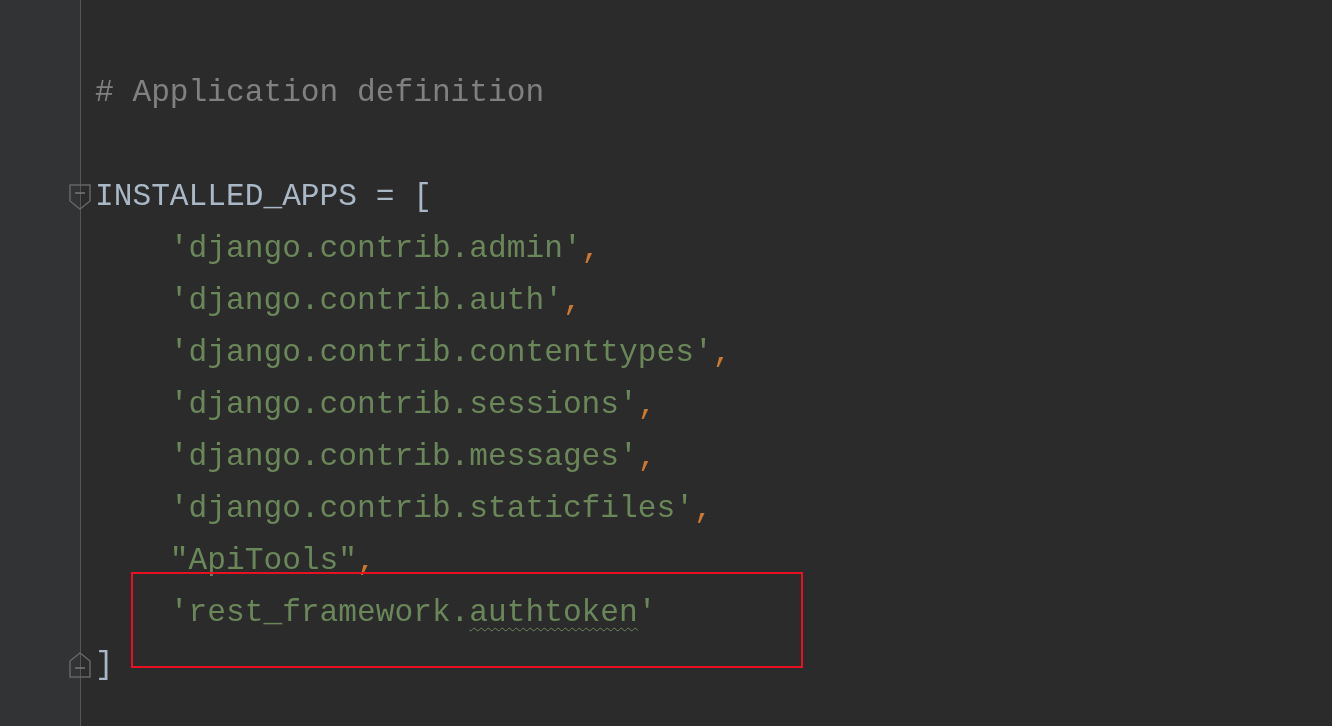 This screenshot has width=1332, height=726. I want to click on code-line: # Application definition, so click(320, 93).